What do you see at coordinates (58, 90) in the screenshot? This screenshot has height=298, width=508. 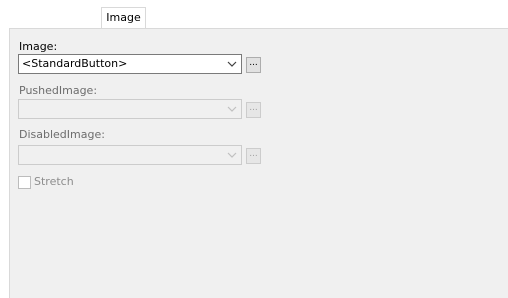 I see `pushed-image-label: PushedImage:` at bounding box center [58, 90].